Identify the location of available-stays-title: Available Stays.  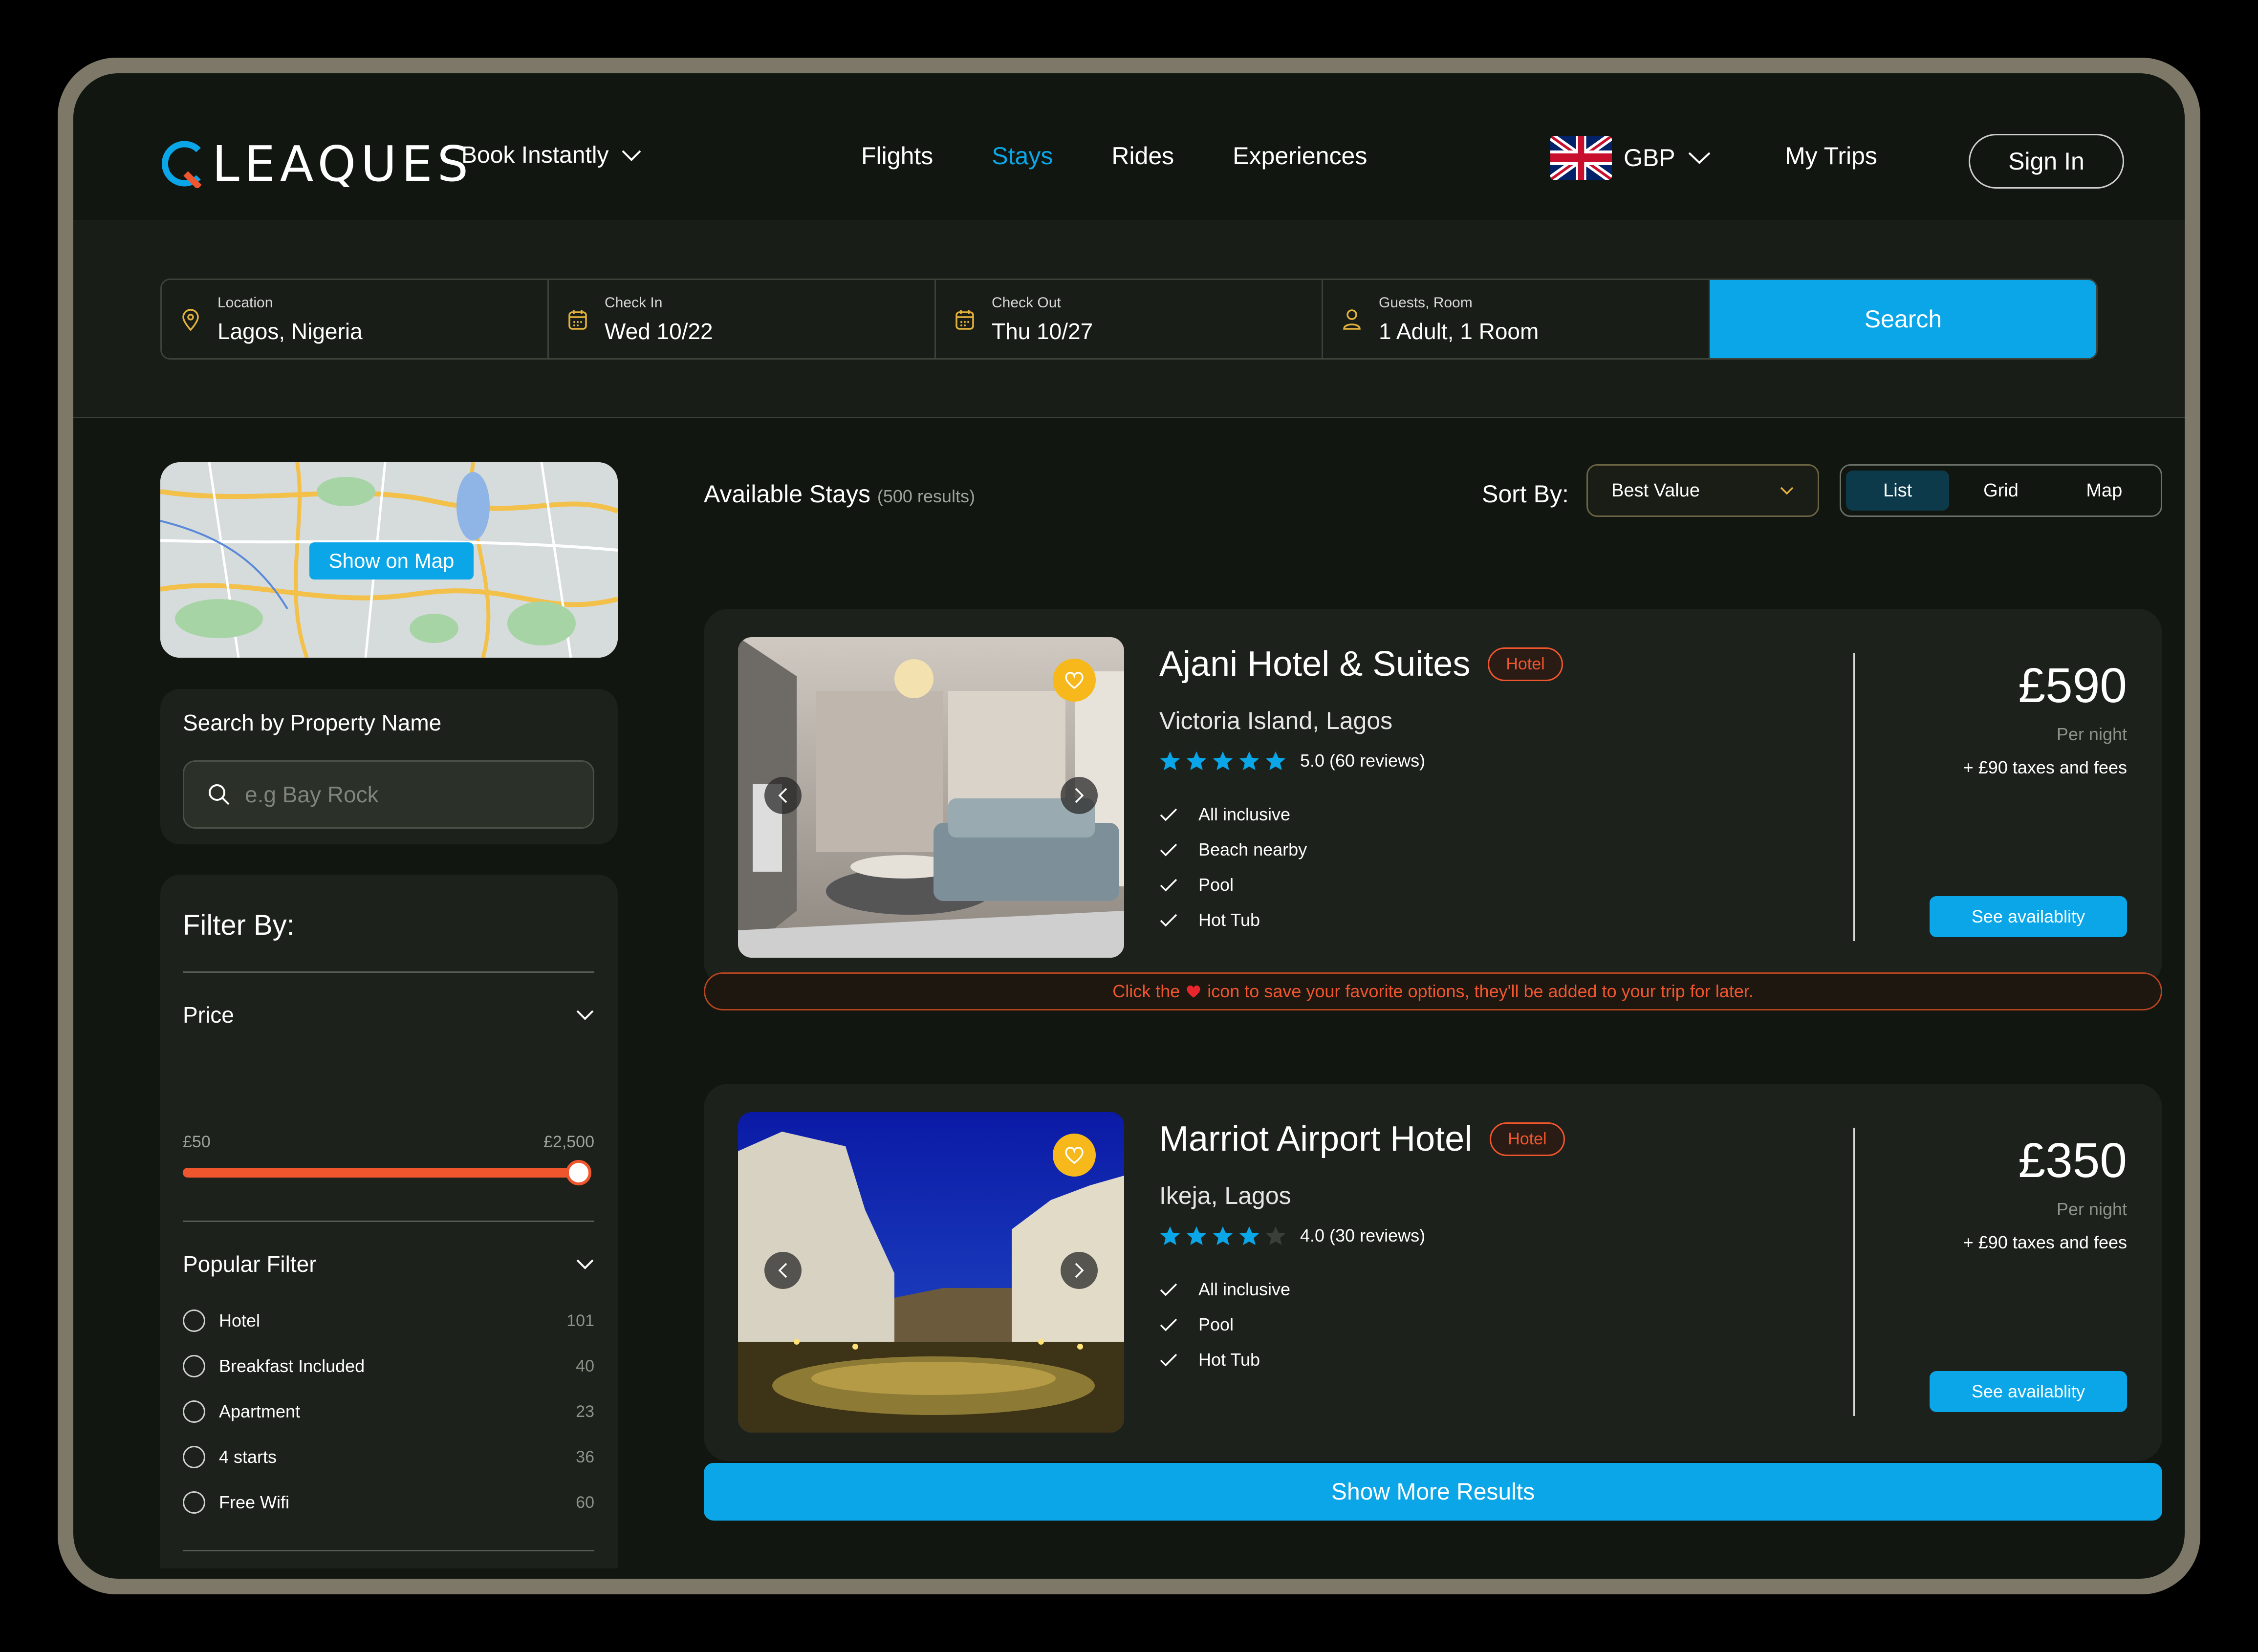
(787, 494).